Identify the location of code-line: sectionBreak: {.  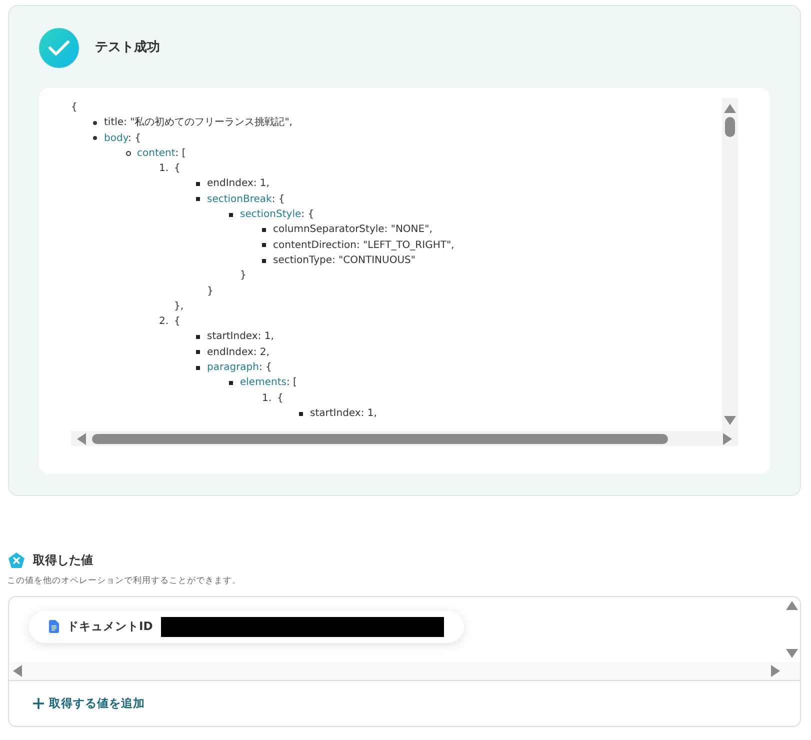
(246, 199).